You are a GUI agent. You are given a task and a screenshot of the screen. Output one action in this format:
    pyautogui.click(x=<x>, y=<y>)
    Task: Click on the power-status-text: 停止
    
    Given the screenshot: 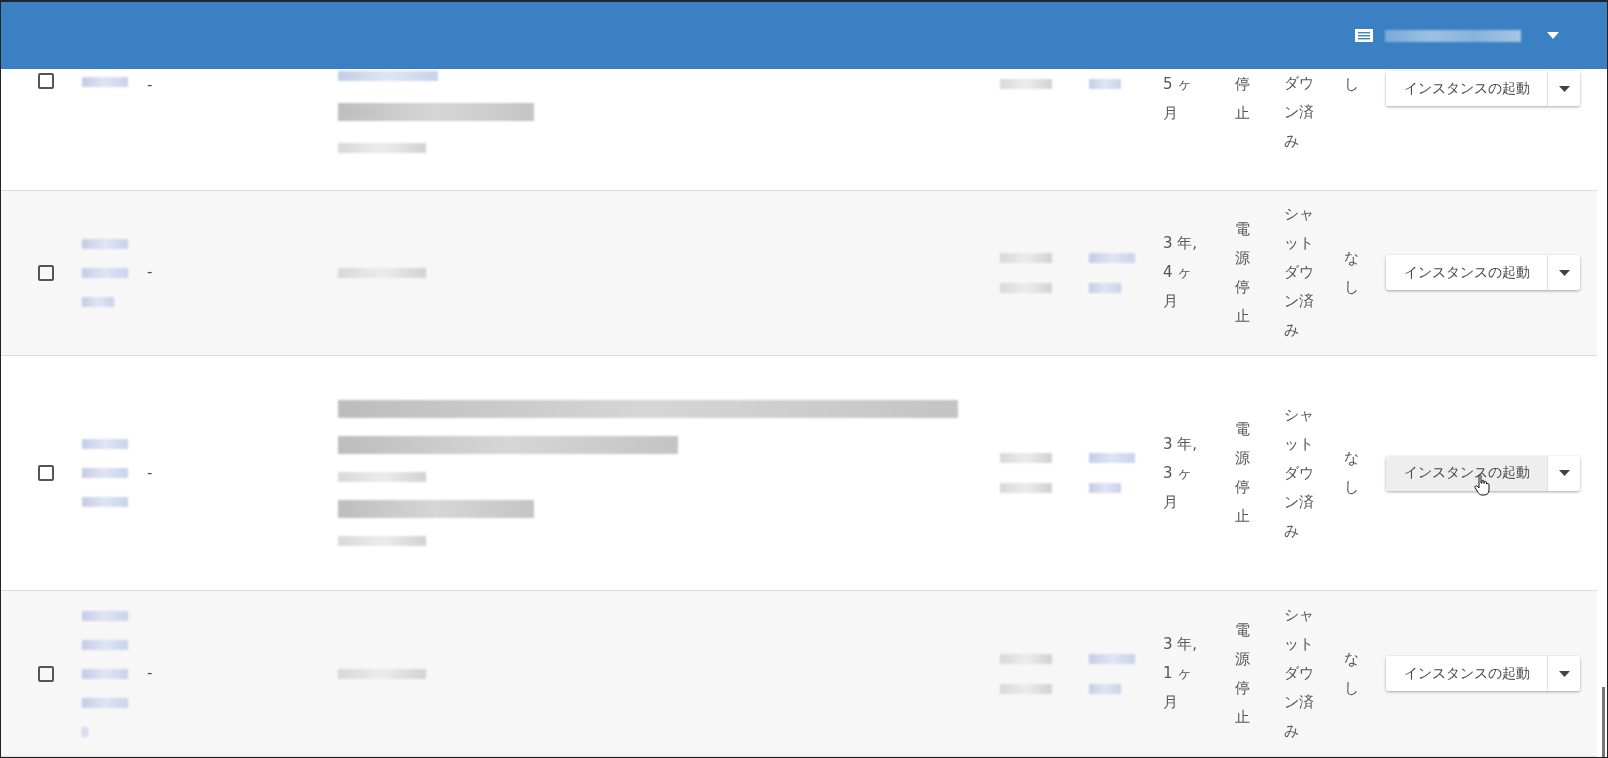 What is the action you would take?
    pyautogui.click(x=1243, y=99)
    